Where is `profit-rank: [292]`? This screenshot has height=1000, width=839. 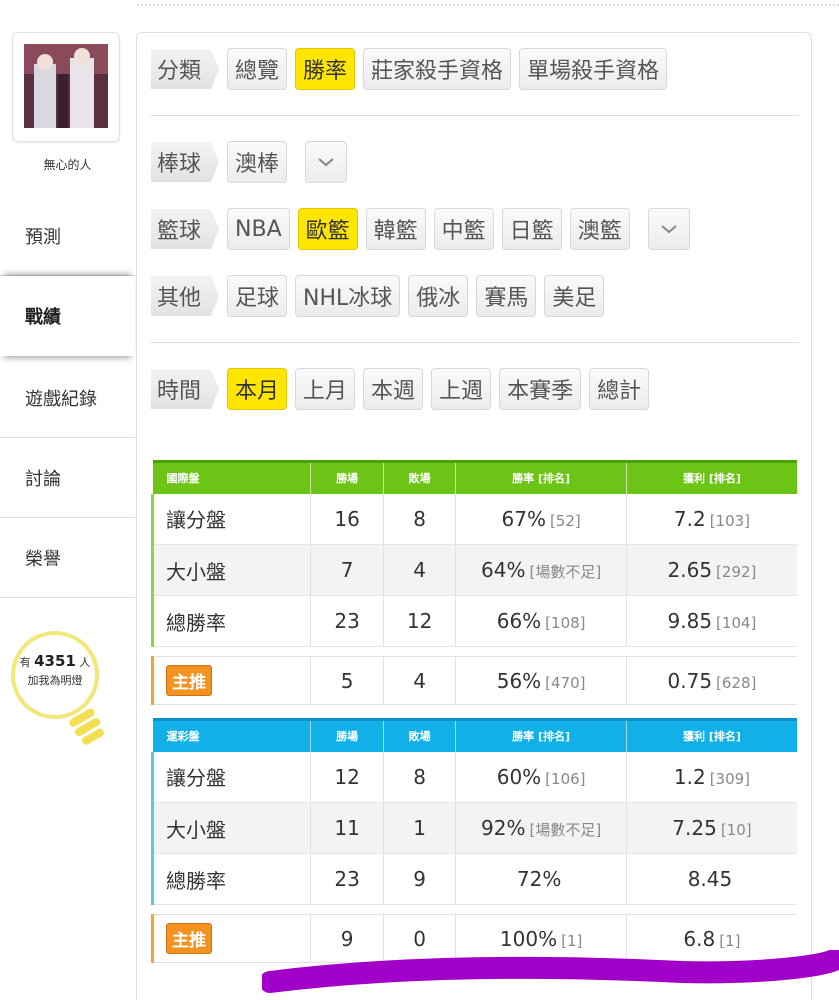
profit-rank: [292] is located at coordinates (736, 572).